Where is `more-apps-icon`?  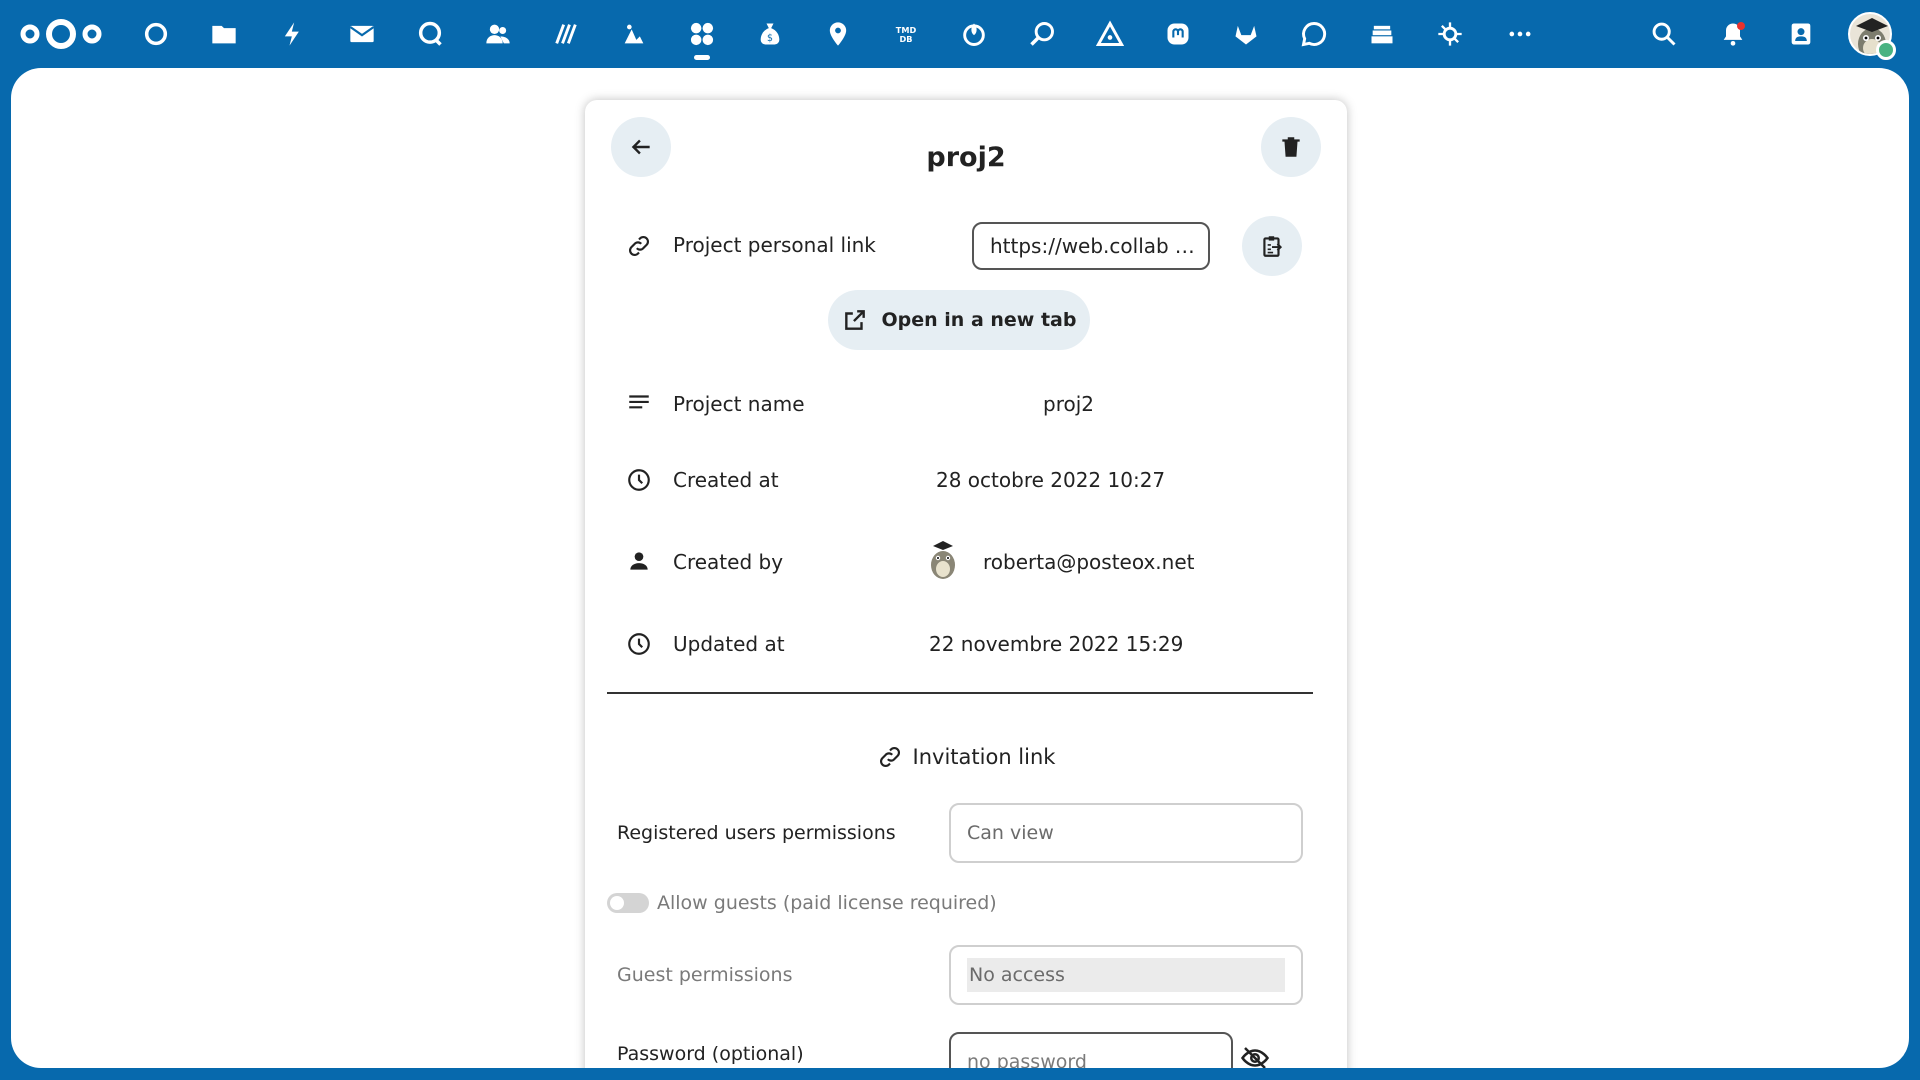 more-apps-icon is located at coordinates (1520, 34).